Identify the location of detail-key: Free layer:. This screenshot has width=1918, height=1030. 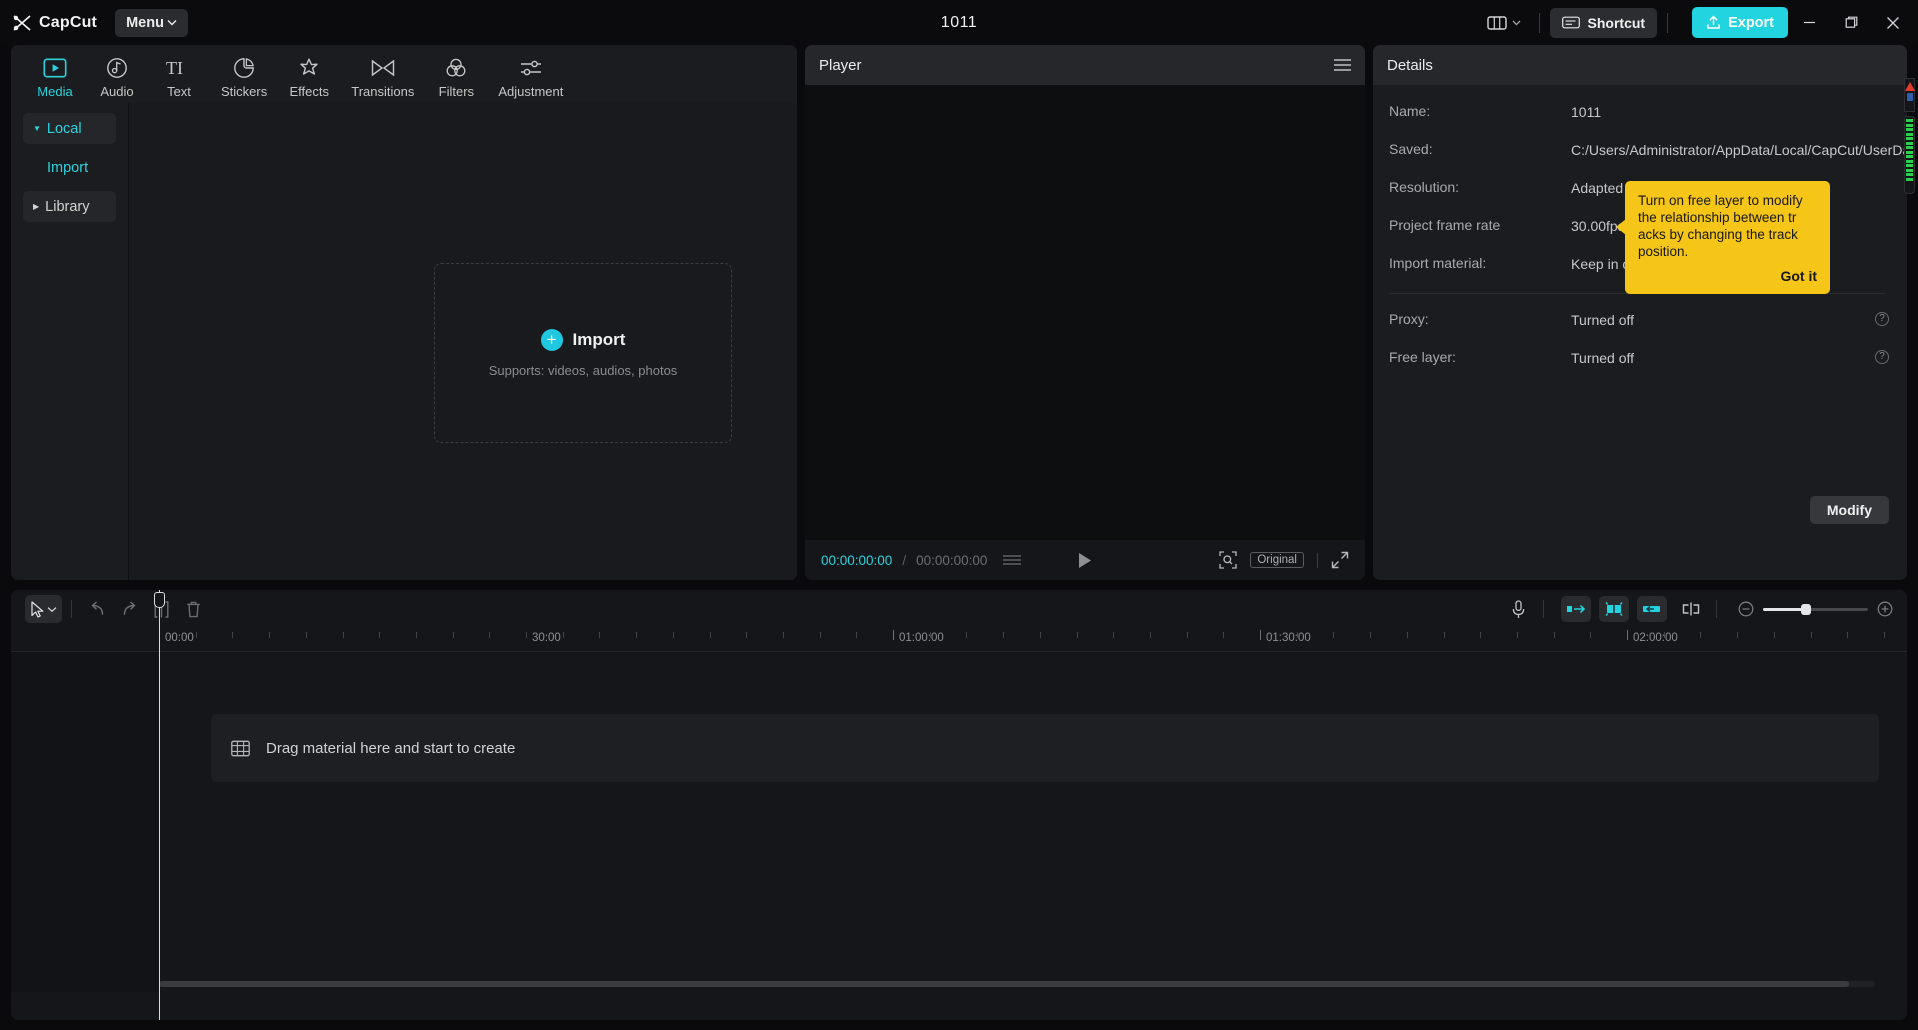
(1422, 357).